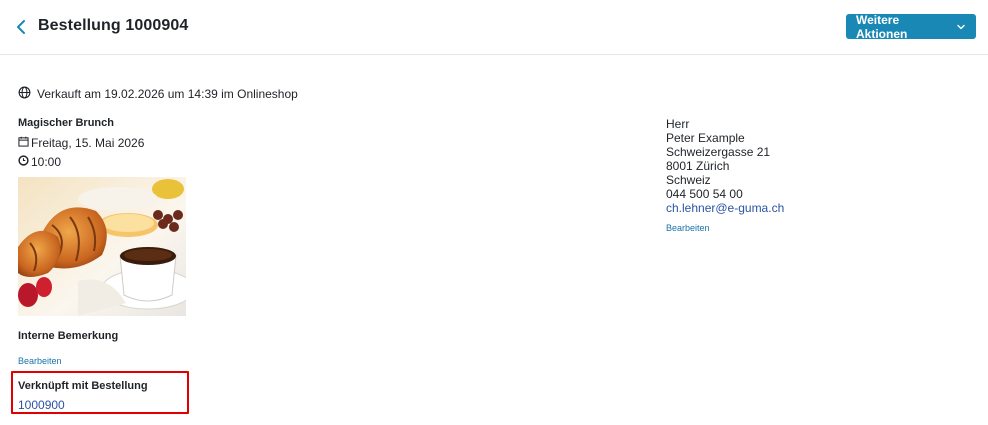 This screenshot has width=988, height=425. Describe the element at coordinates (961, 27) in the screenshot. I see `chevron-down-icon` at that location.